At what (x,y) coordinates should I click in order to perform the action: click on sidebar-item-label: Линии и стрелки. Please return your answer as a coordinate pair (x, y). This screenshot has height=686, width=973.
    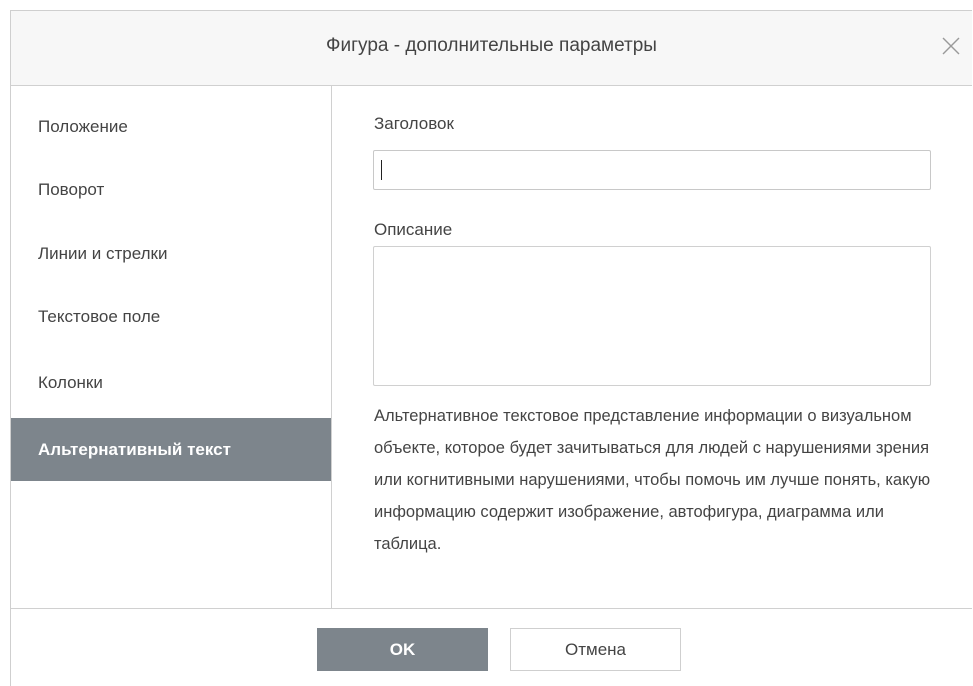
    Looking at the image, I should click on (103, 253).